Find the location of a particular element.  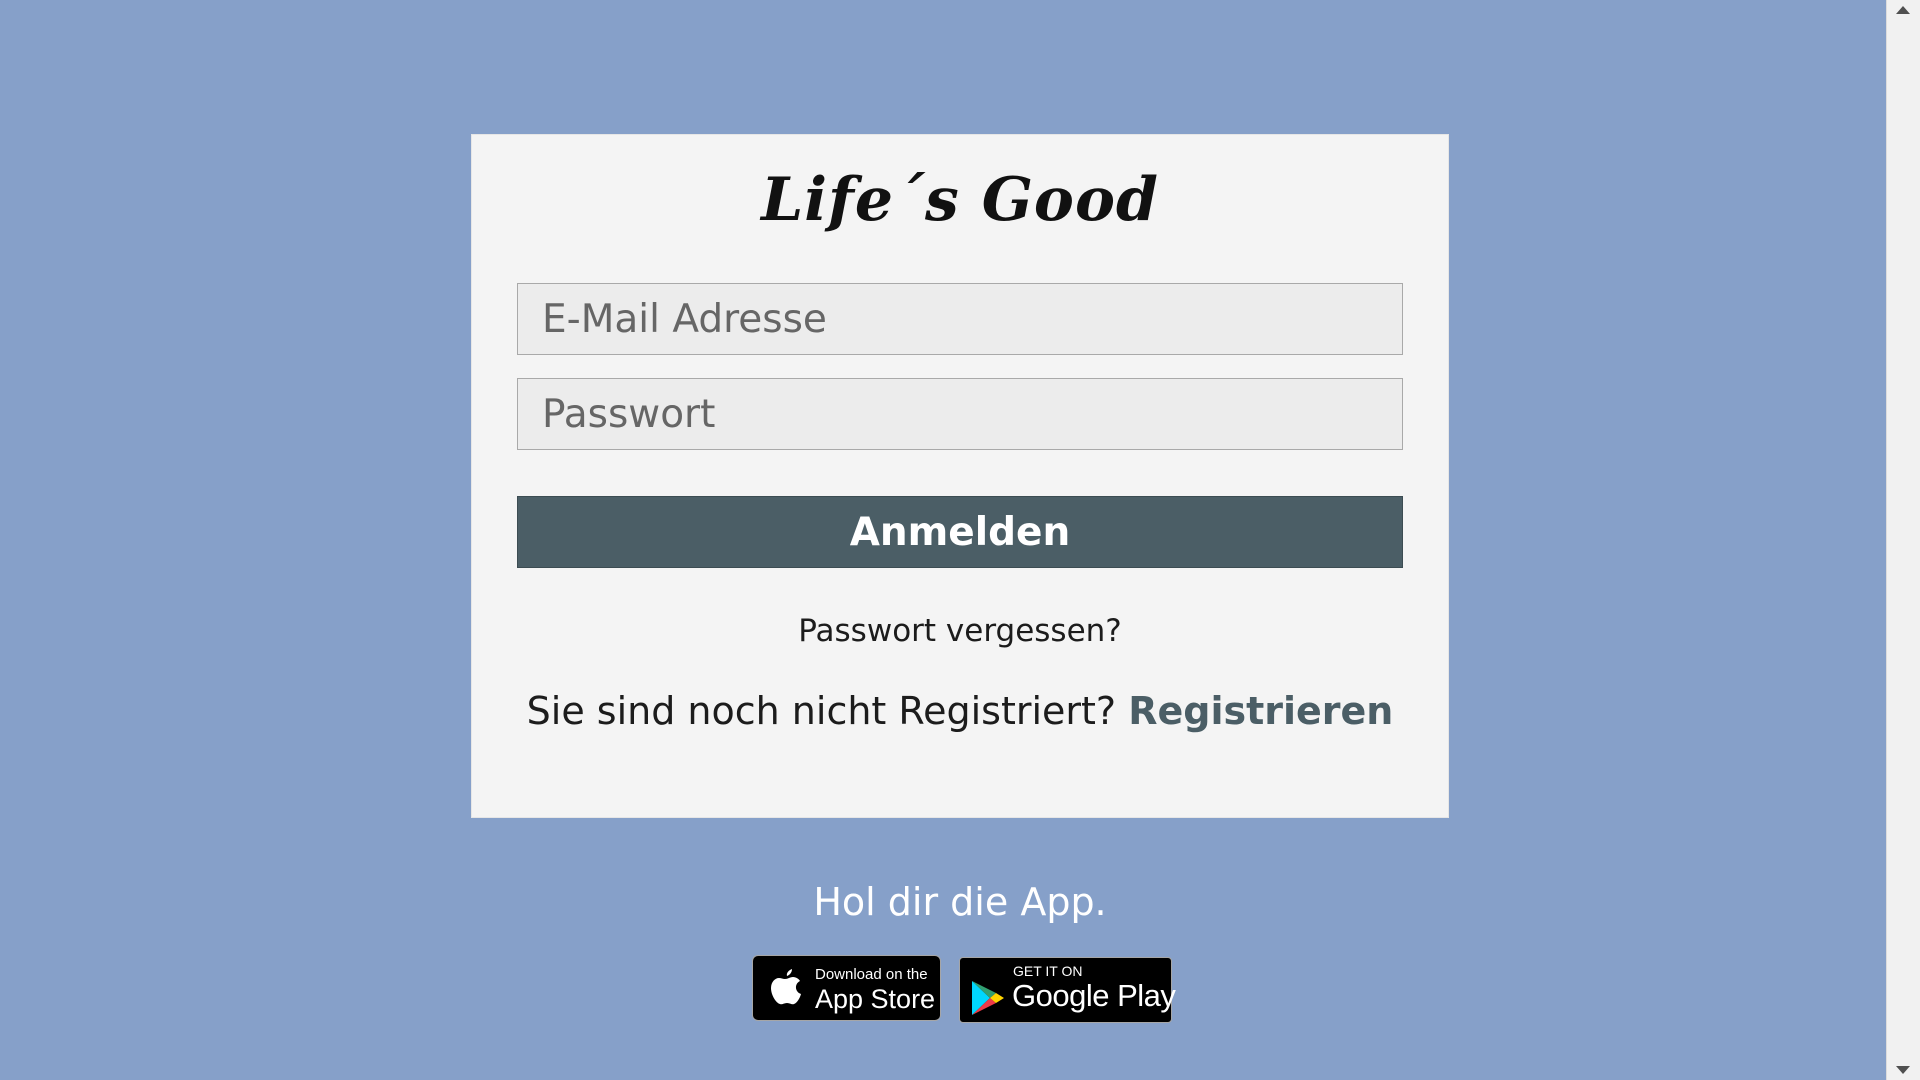

password-input is located at coordinates (960, 414).